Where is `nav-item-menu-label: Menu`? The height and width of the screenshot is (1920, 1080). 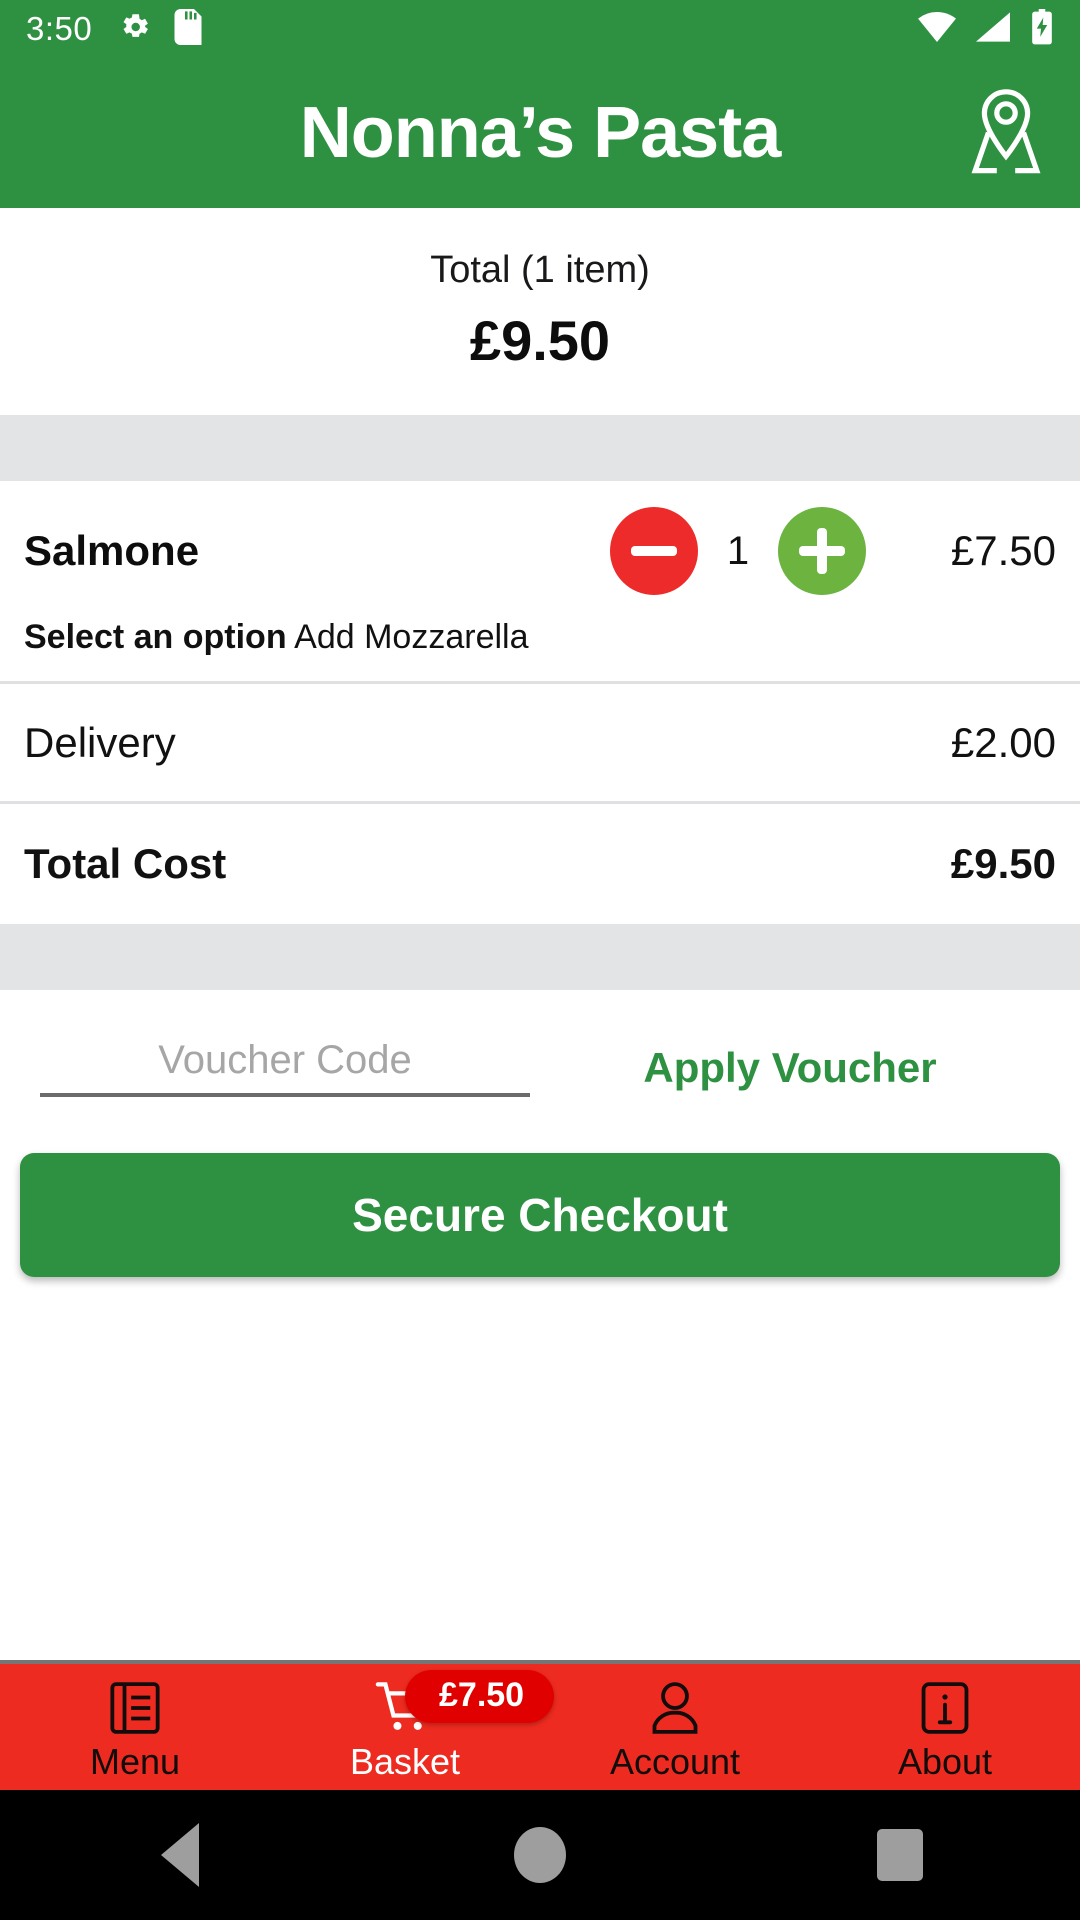 nav-item-menu-label: Menu is located at coordinates (135, 1761).